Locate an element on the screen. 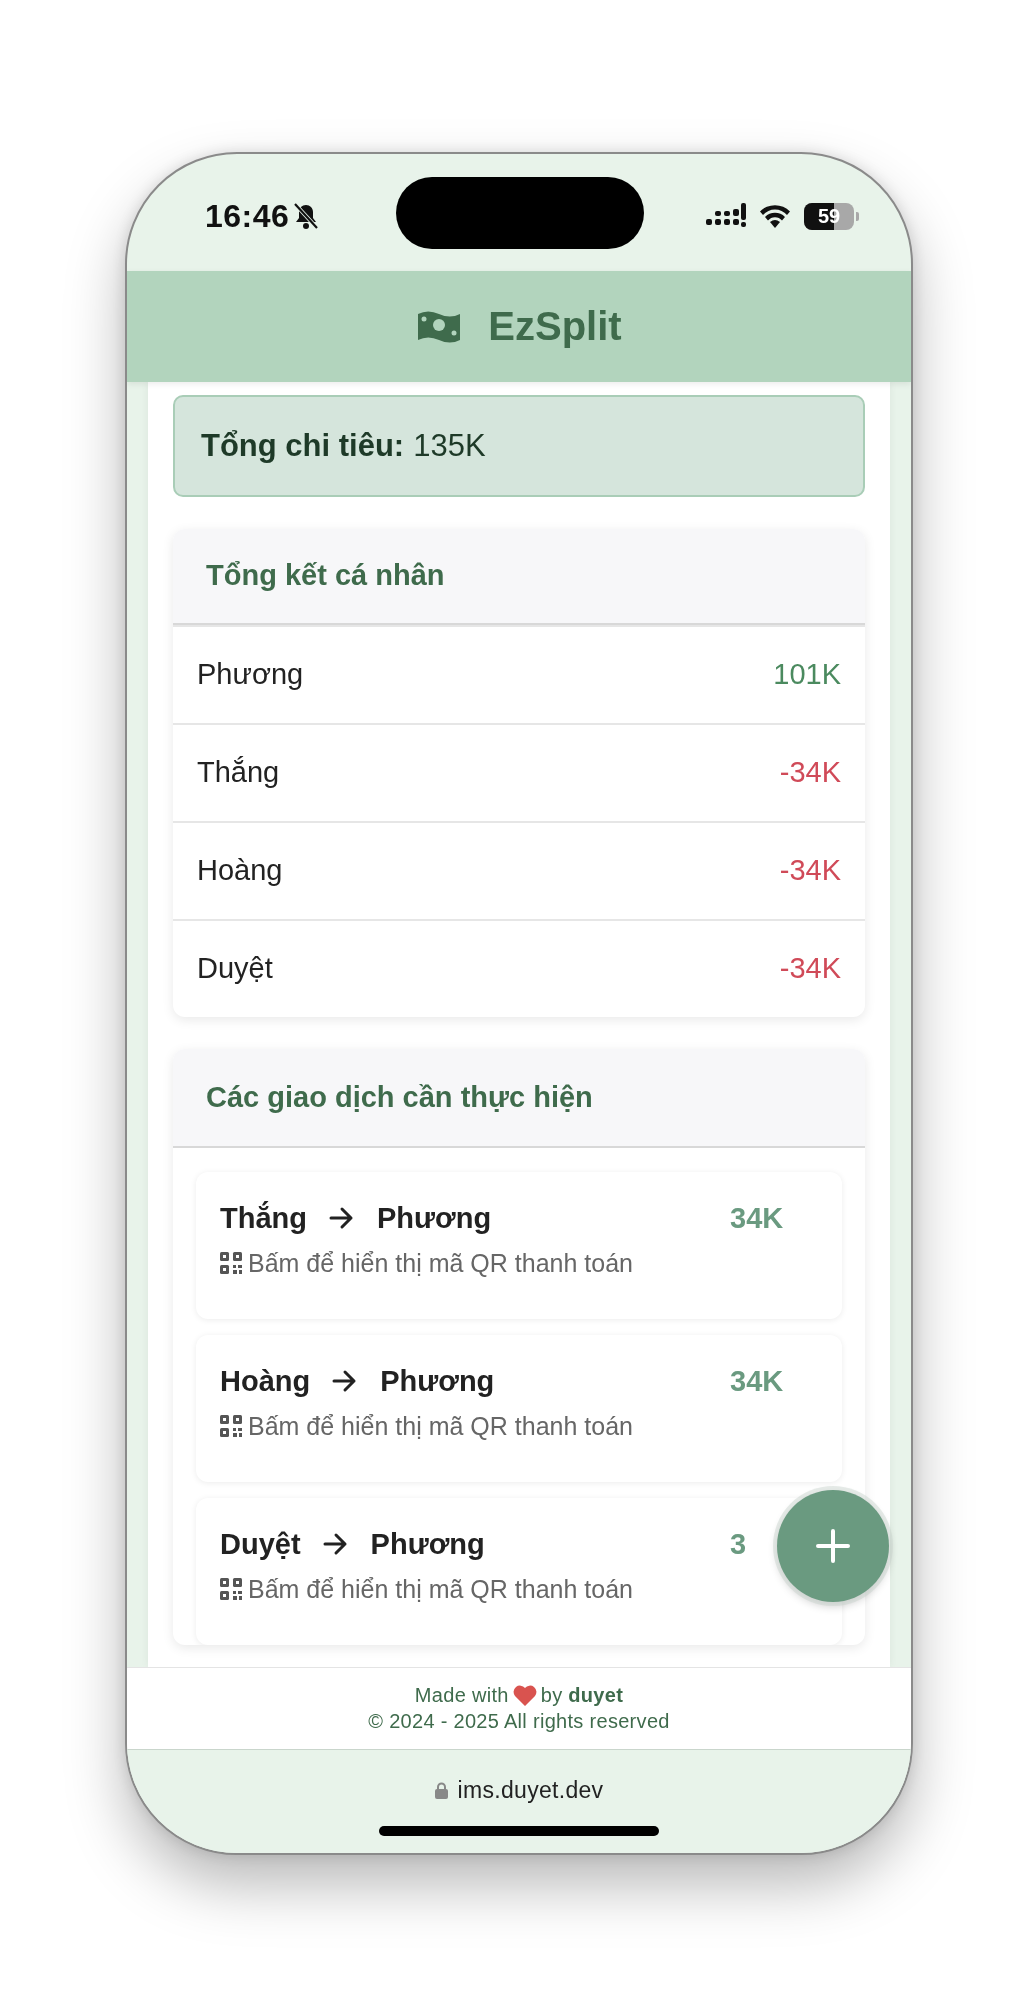 This screenshot has width=1036, height=2016. balance-amount: 101K is located at coordinates (807, 675).